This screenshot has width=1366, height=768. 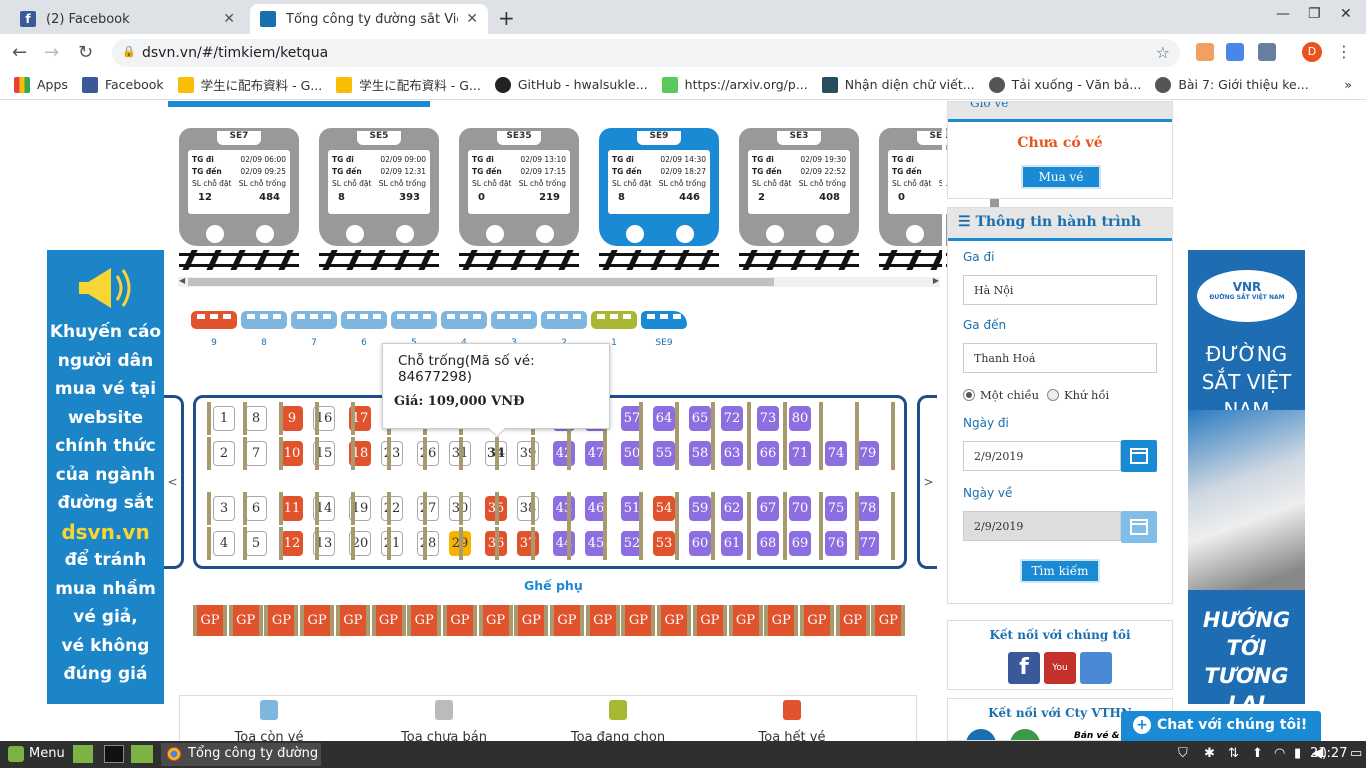 I want to click on to-field: Thanh Hoá, so click(x=1060, y=358).